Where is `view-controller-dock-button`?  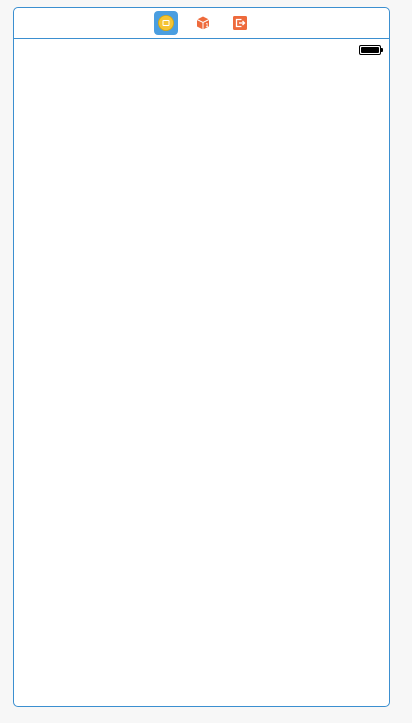
view-controller-dock-button is located at coordinates (166, 23).